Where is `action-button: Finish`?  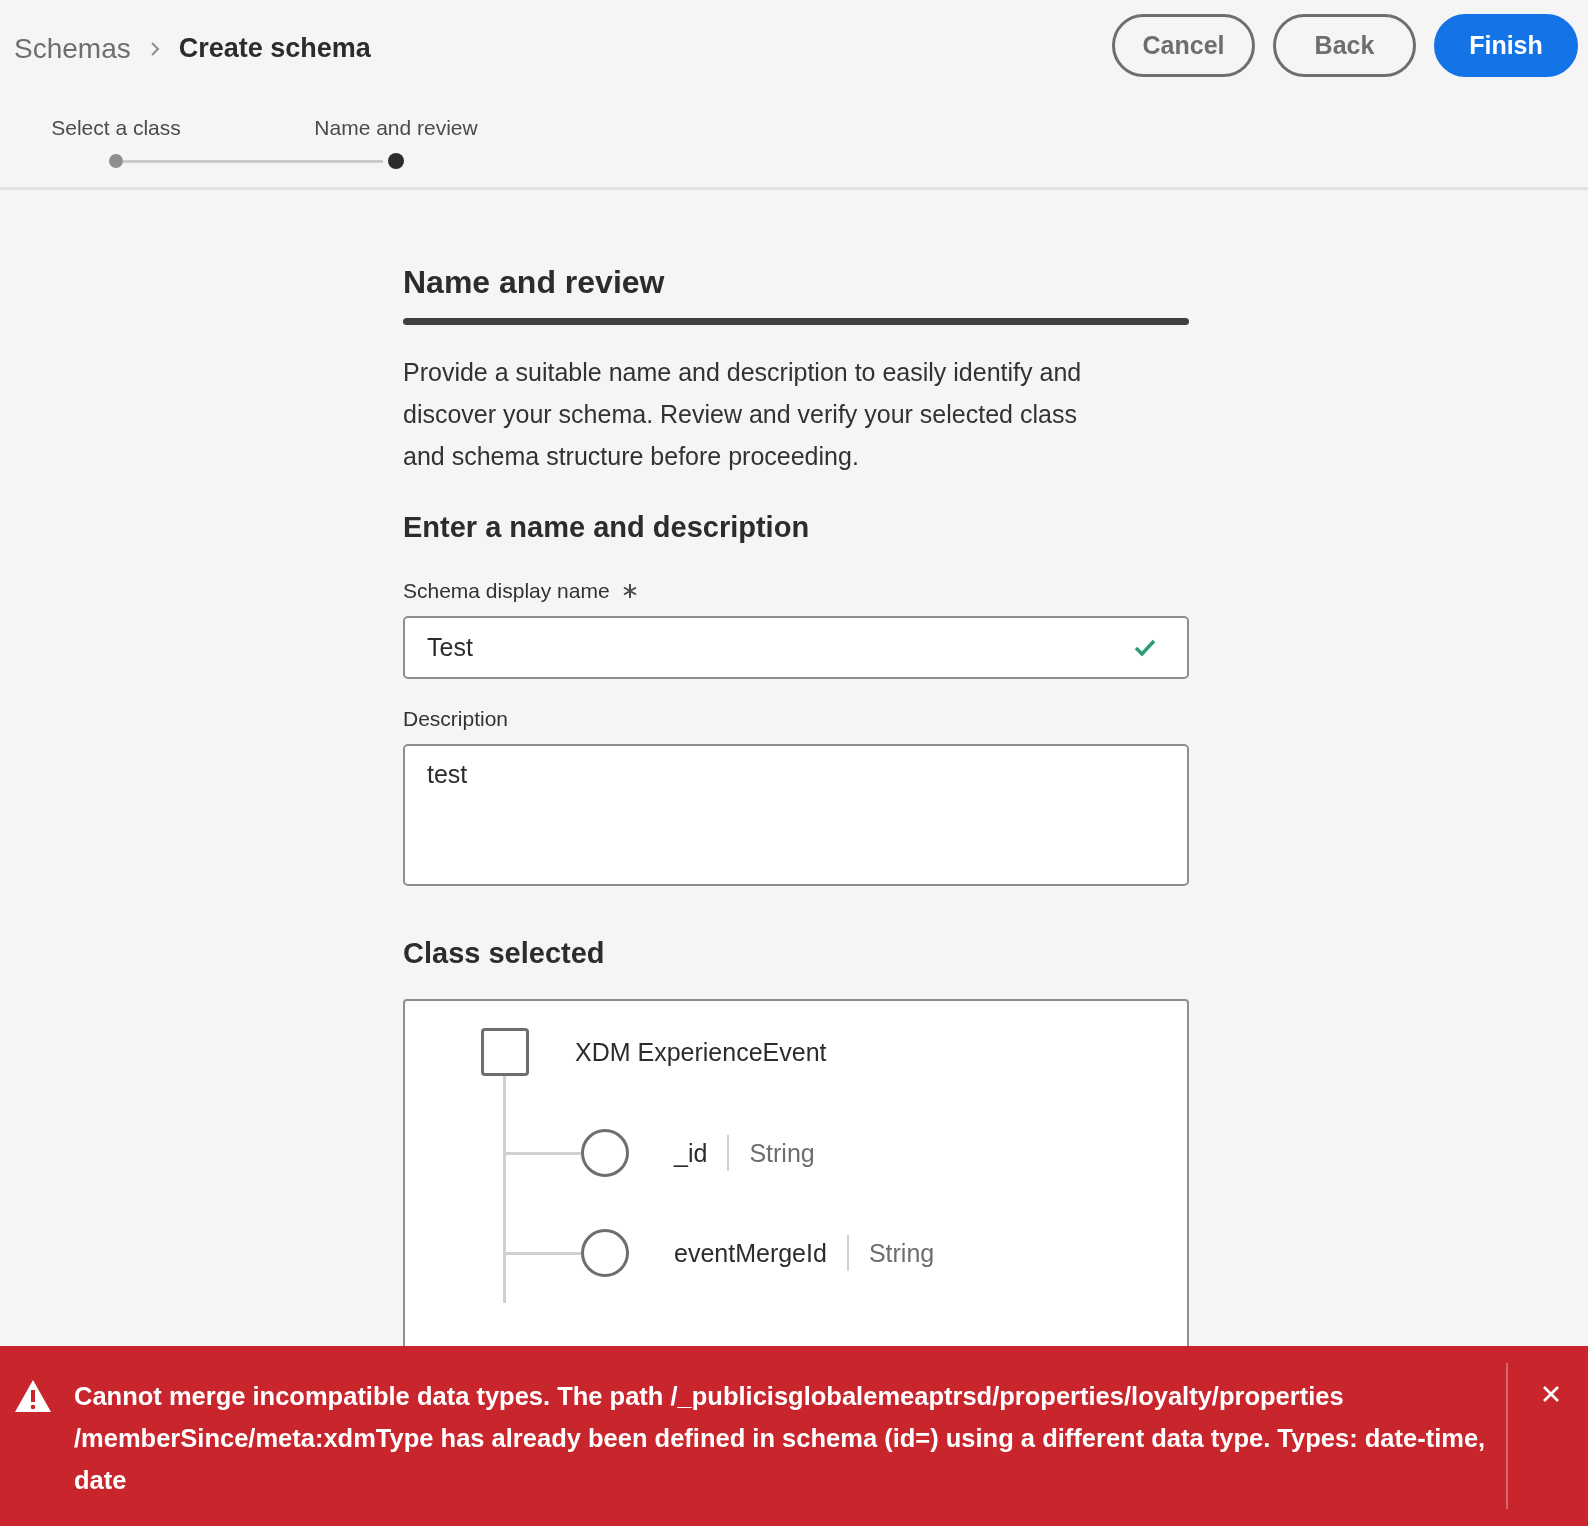 action-button: Finish is located at coordinates (1506, 45).